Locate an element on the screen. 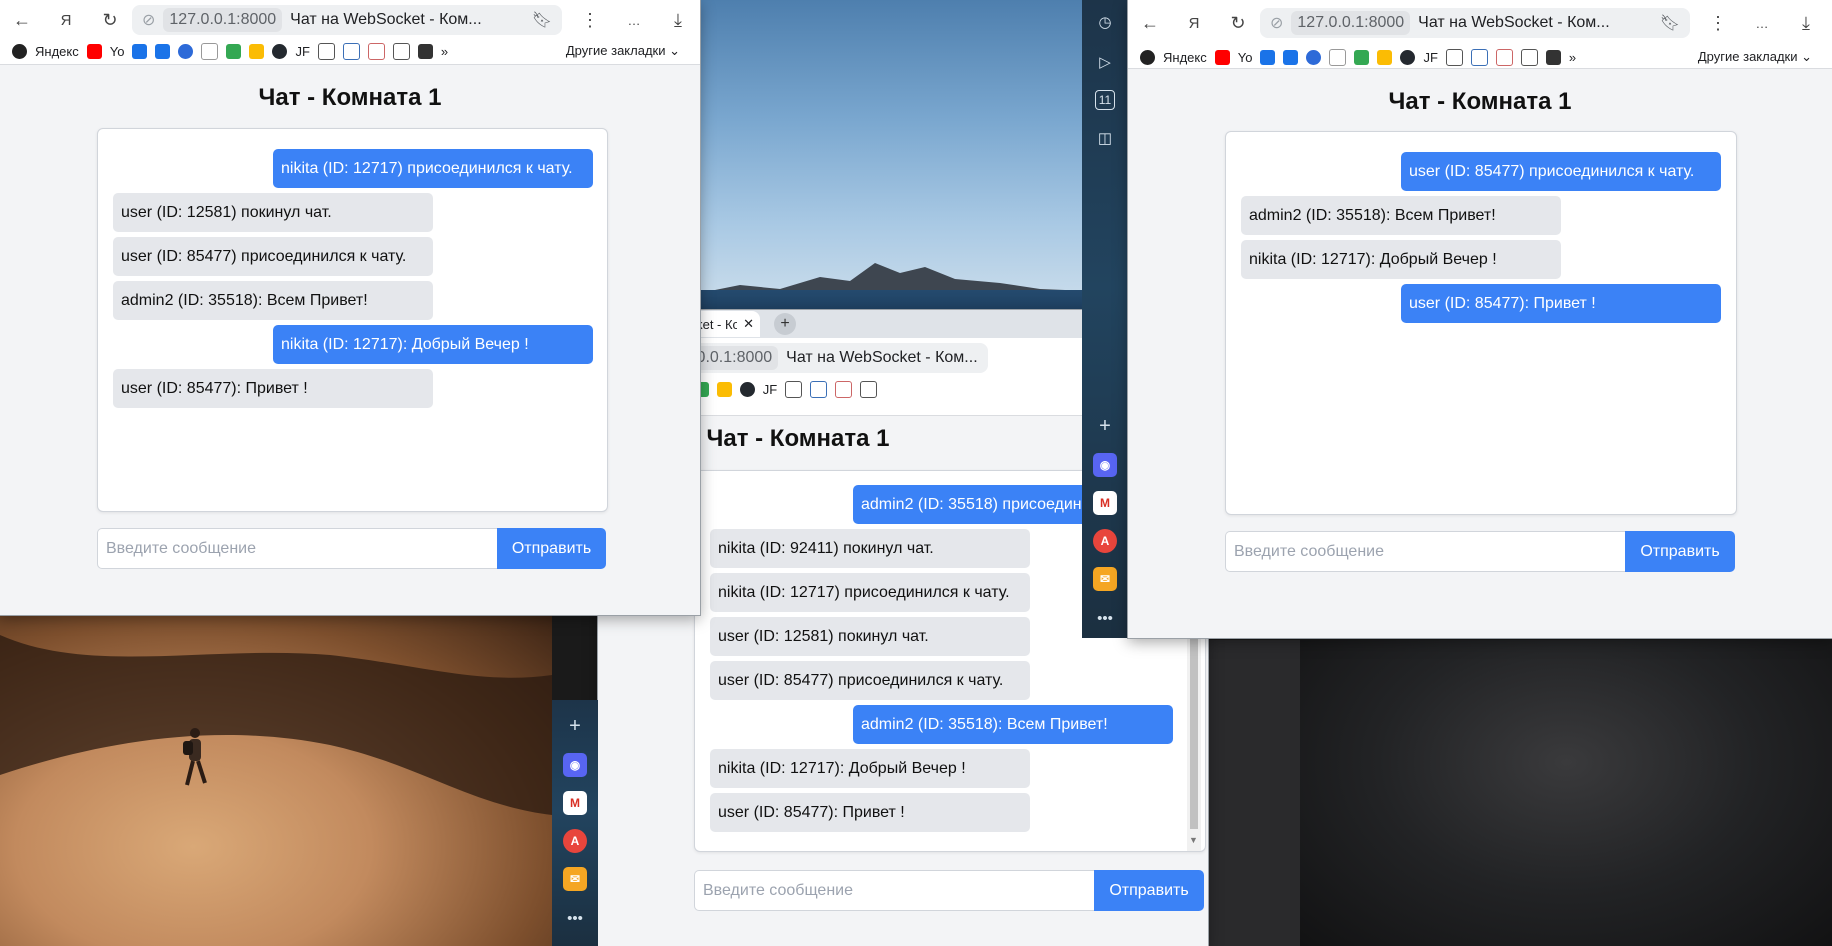  screenshot-icon: ◫ is located at coordinates (1105, 138).